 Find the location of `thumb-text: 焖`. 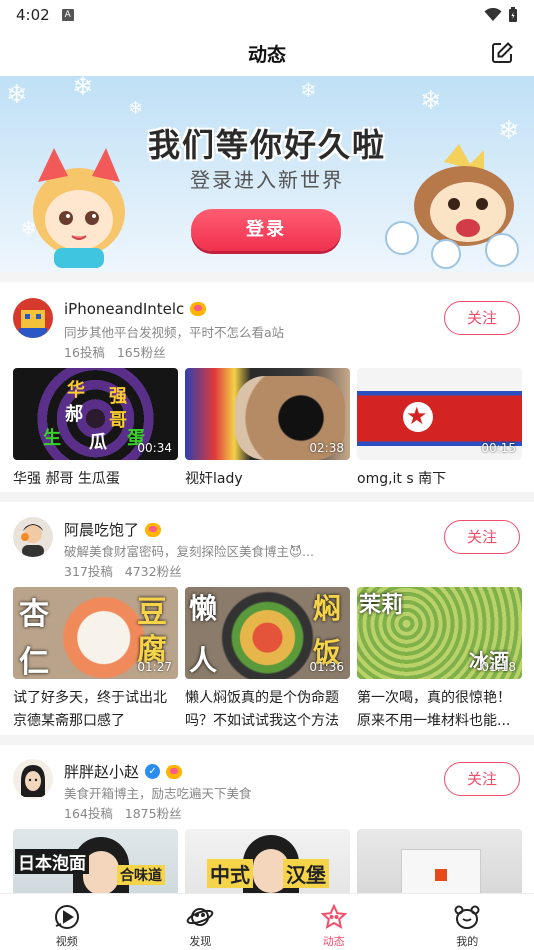

thumb-text: 焖 is located at coordinates (327, 608).